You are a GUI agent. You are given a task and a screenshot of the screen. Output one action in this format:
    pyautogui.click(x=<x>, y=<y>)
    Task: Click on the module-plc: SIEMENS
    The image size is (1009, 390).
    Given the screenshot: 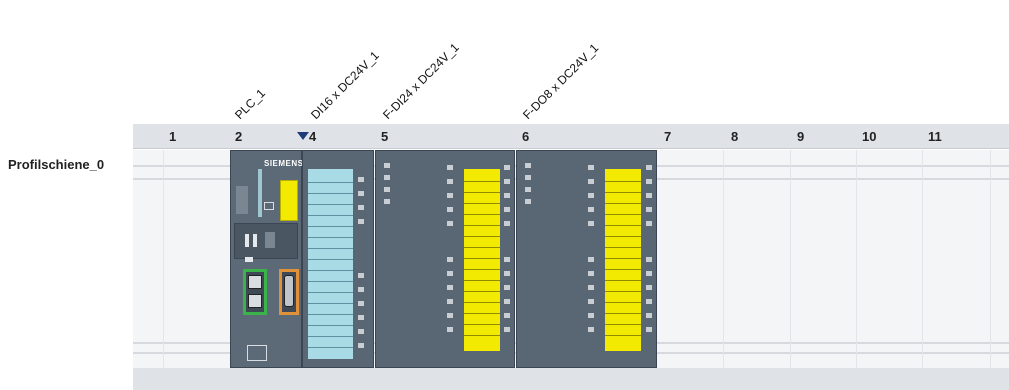 What is the action you would take?
    pyautogui.click(x=267, y=259)
    